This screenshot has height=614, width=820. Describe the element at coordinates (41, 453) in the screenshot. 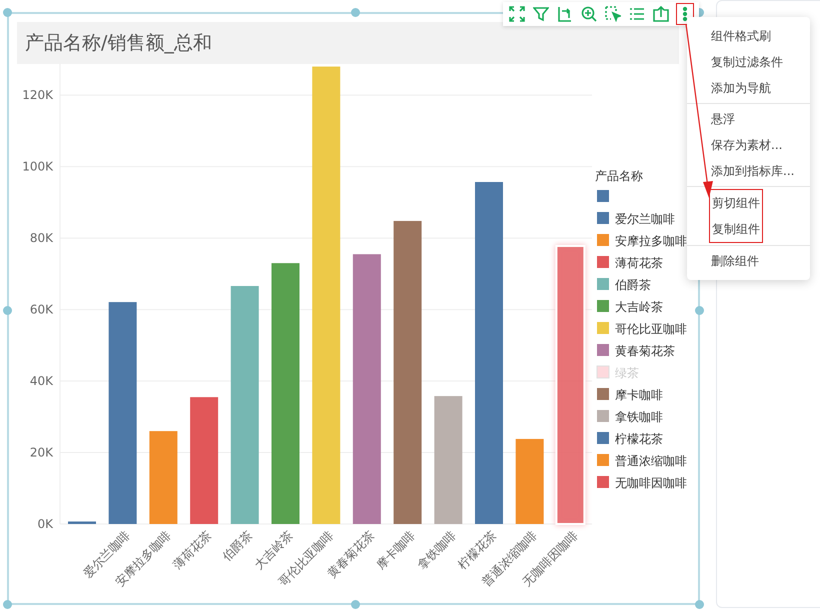

I see `y-axis-label: 20K` at that location.